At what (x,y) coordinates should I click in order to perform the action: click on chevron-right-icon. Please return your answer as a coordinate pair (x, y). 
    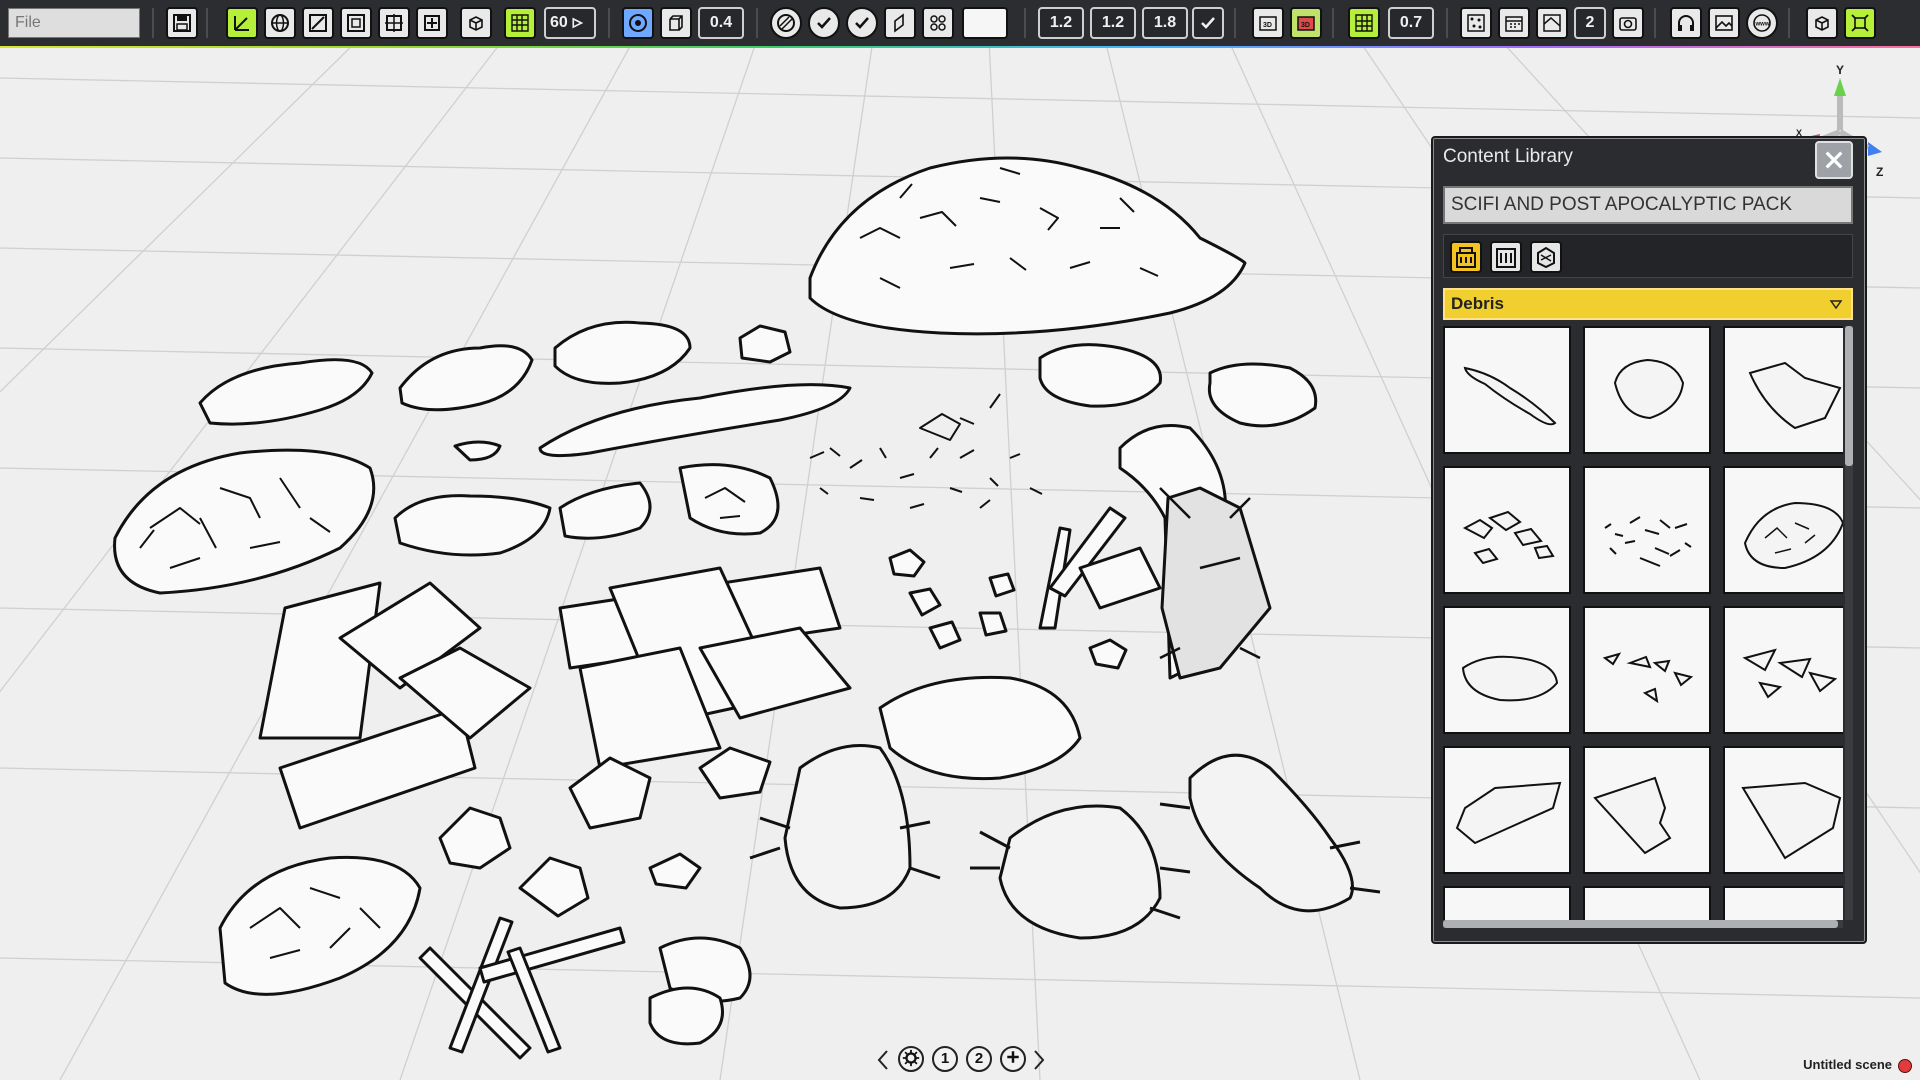
    Looking at the image, I should click on (1039, 1060).